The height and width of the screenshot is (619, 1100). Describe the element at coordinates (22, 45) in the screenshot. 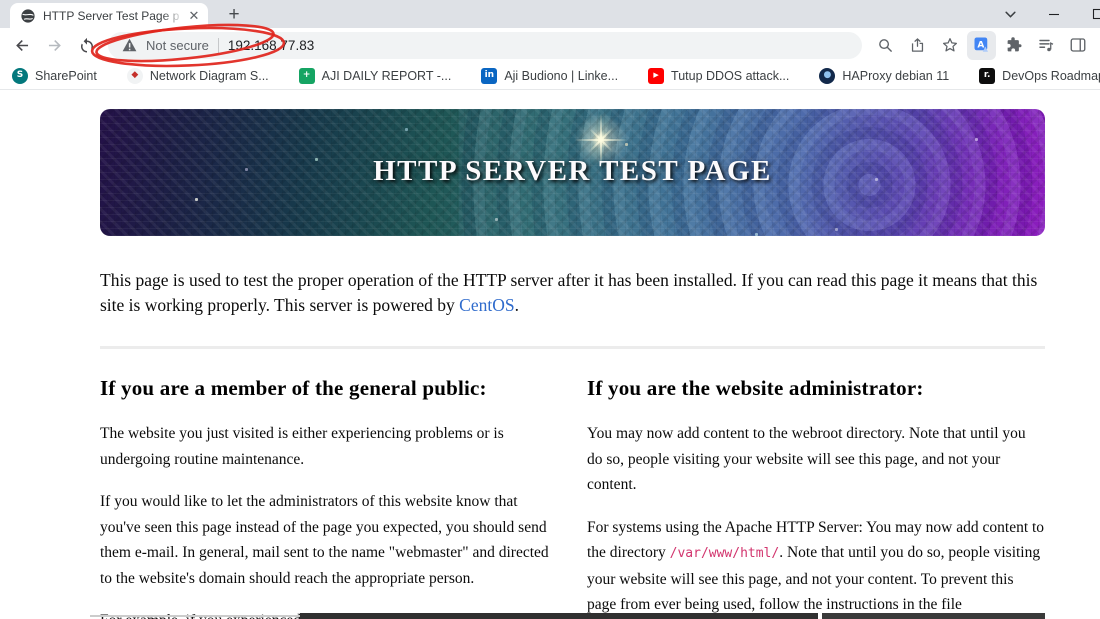

I see `back-button` at that location.